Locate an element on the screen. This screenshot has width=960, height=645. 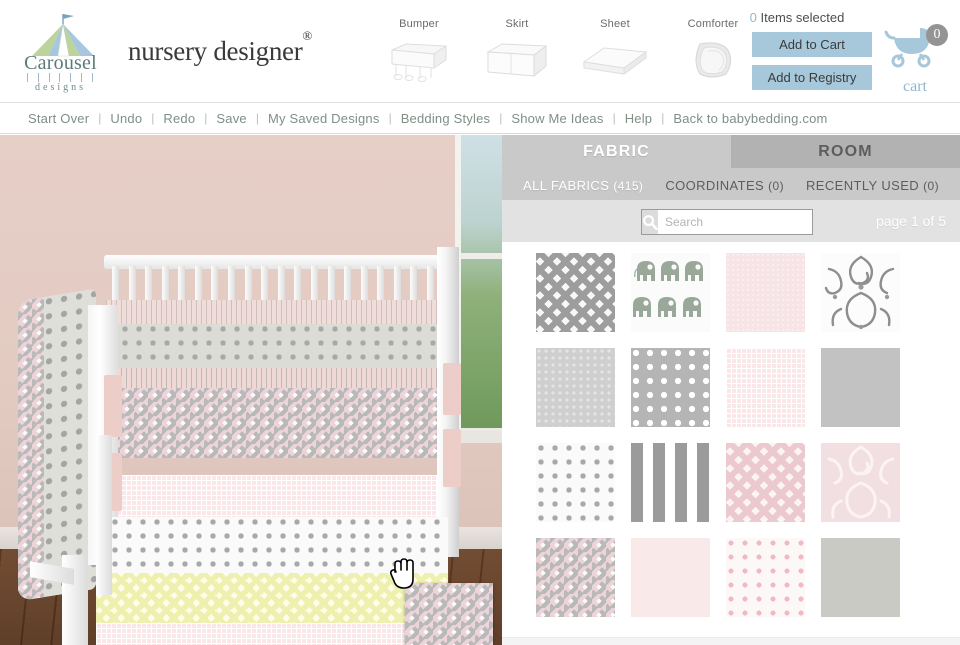
subtab-all-fabrics: ALL FABRICS (415) is located at coordinates (583, 185).